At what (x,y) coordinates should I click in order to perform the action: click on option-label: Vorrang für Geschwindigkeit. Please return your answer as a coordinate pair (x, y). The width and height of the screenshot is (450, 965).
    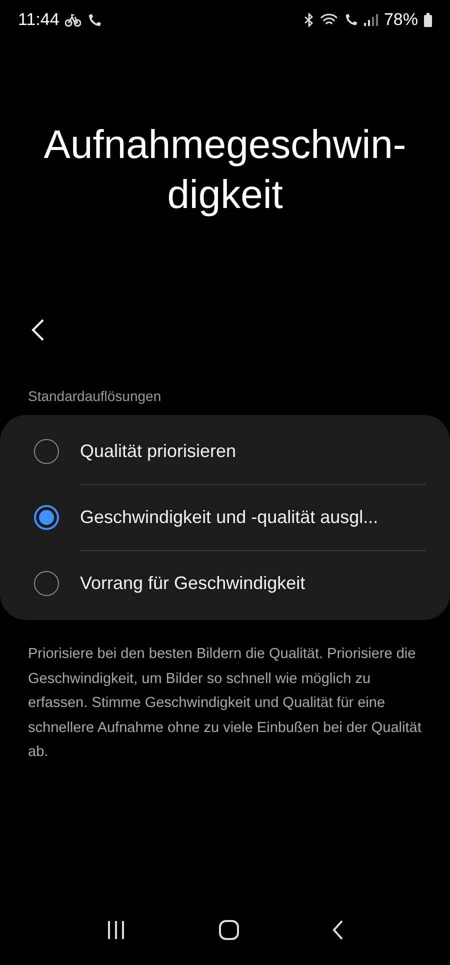
    Looking at the image, I should click on (193, 583).